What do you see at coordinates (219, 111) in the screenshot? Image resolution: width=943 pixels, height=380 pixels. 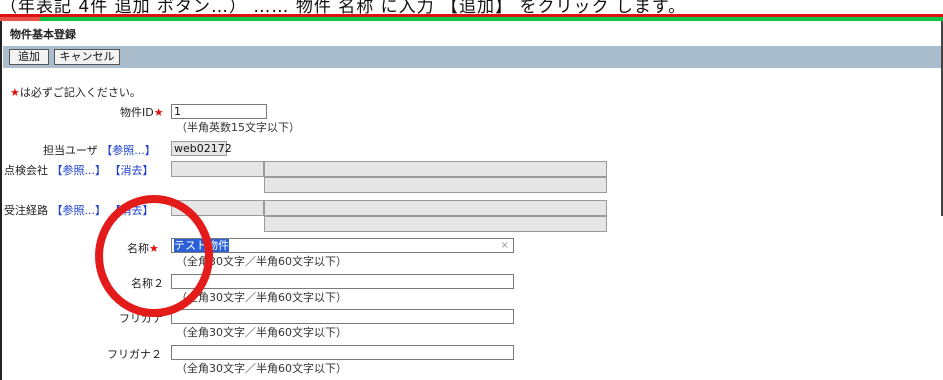 I see `property-id-input: 1` at bounding box center [219, 111].